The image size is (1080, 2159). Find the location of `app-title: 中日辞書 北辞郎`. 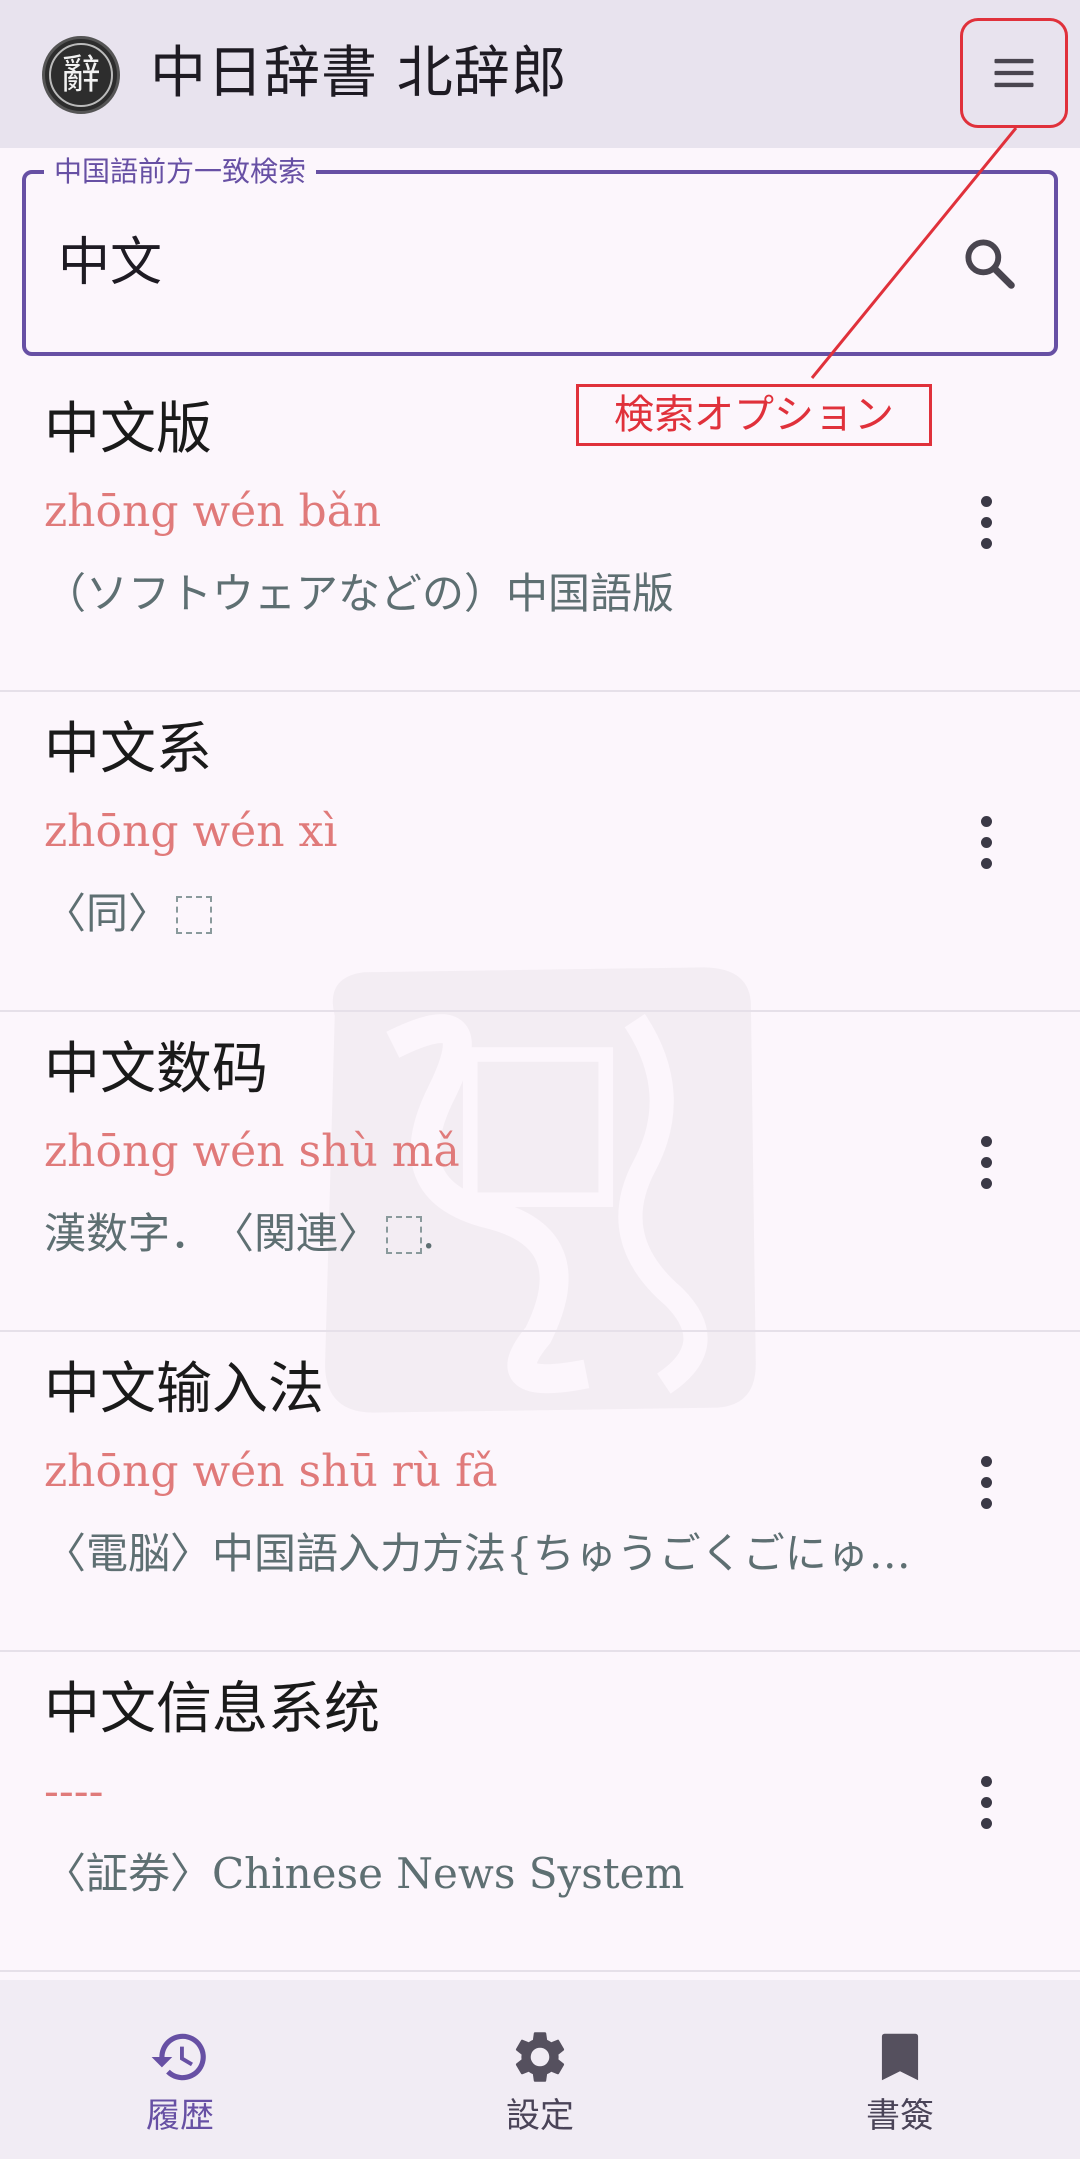

app-title: 中日辞書 北辞郎 is located at coordinates (359, 73).